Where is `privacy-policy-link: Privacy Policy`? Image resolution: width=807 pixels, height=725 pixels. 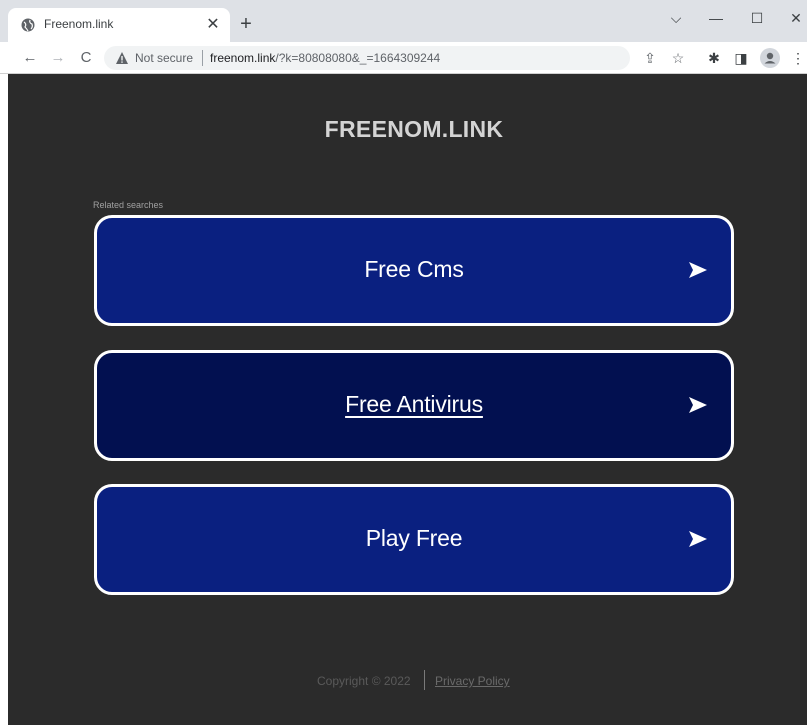 privacy-policy-link: Privacy Policy is located at coordinates (472, 681).